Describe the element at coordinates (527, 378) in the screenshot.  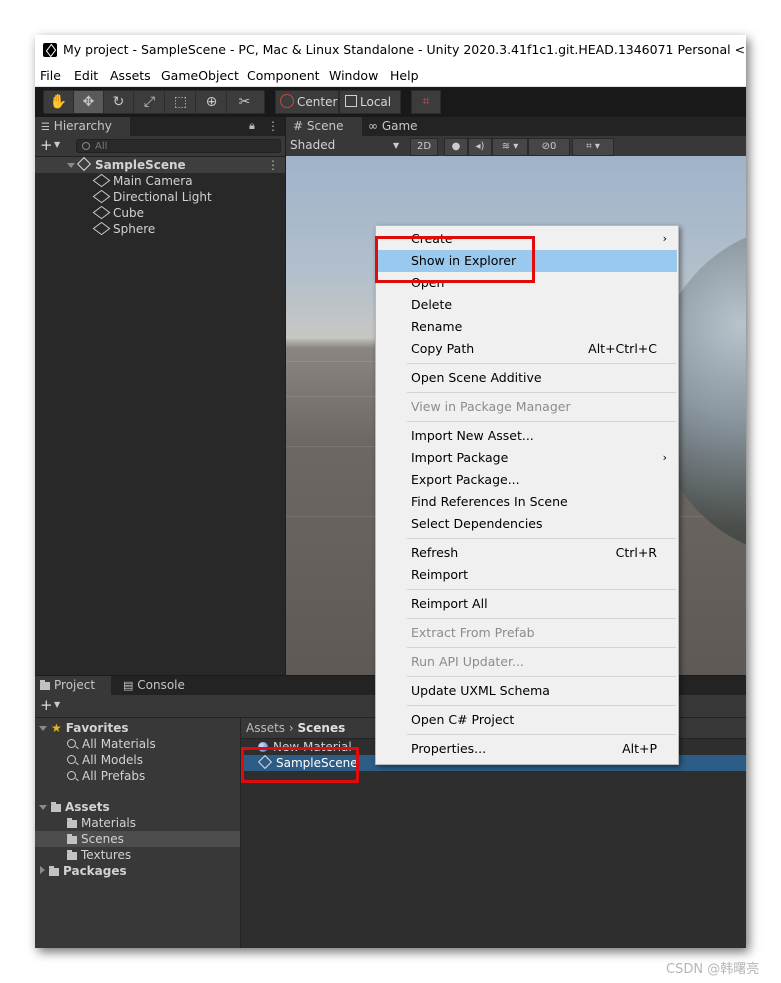
I see `menu-item-open-scene-additive: Open Scene Additive` at that location.